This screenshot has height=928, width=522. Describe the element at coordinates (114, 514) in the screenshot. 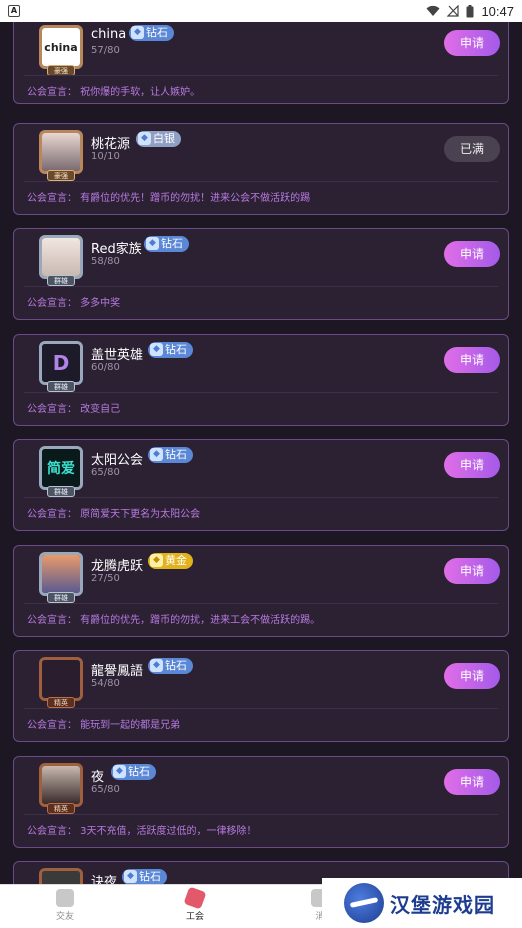

I see `guild-motto: 公会宣言： 原简爱天下更名为太阳公会` at that location.